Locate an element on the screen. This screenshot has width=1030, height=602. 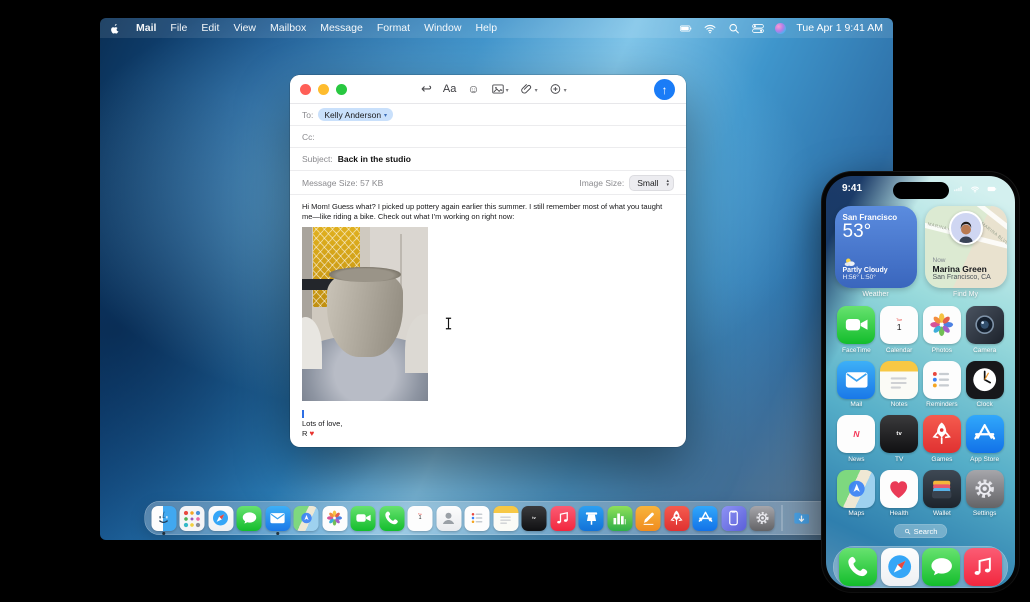
iphone-dock-safari is located at coordinates (899, 567).